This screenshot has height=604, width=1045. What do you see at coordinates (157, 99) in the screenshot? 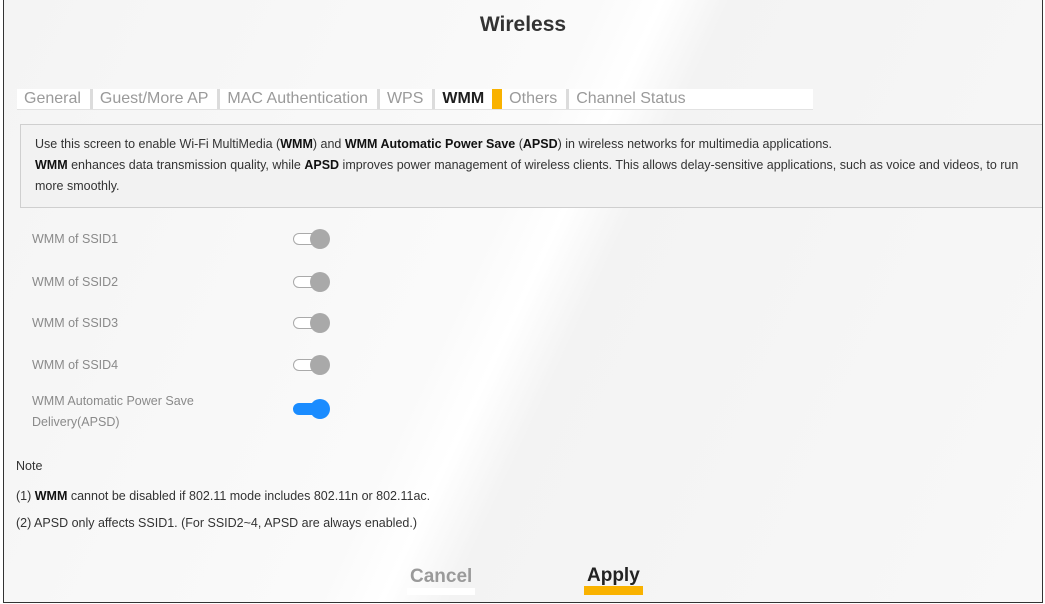
I see `tab-guest-more-ap: Guest/More AP` at bounding box center [157, 99].